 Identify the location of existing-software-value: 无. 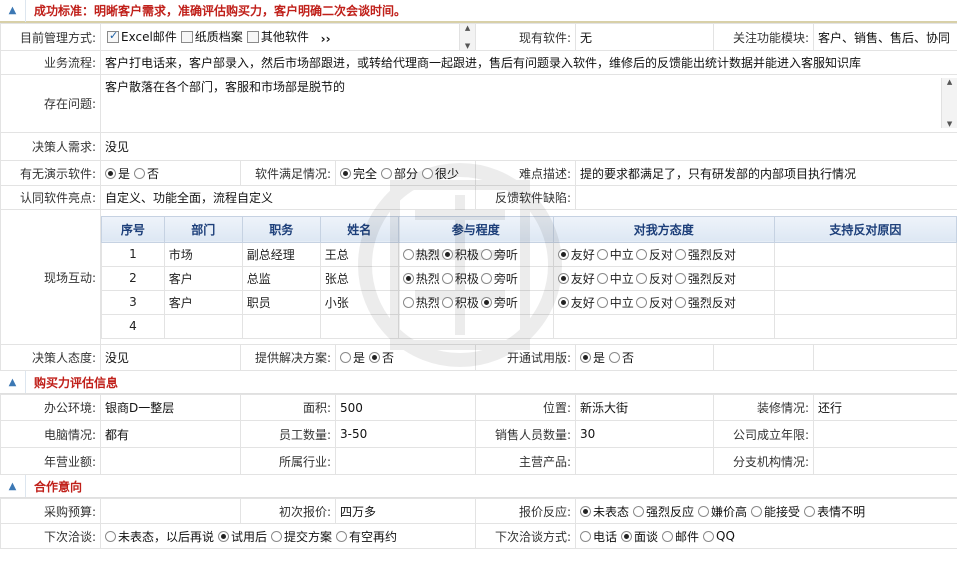
(645, 37).